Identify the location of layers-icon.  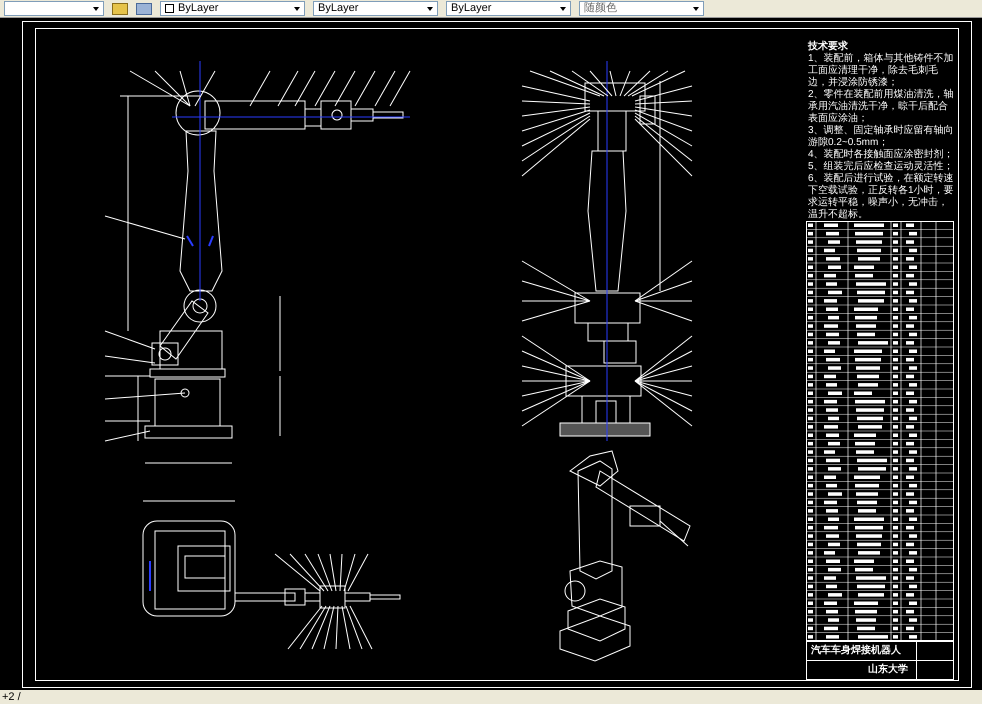
(144, 8).